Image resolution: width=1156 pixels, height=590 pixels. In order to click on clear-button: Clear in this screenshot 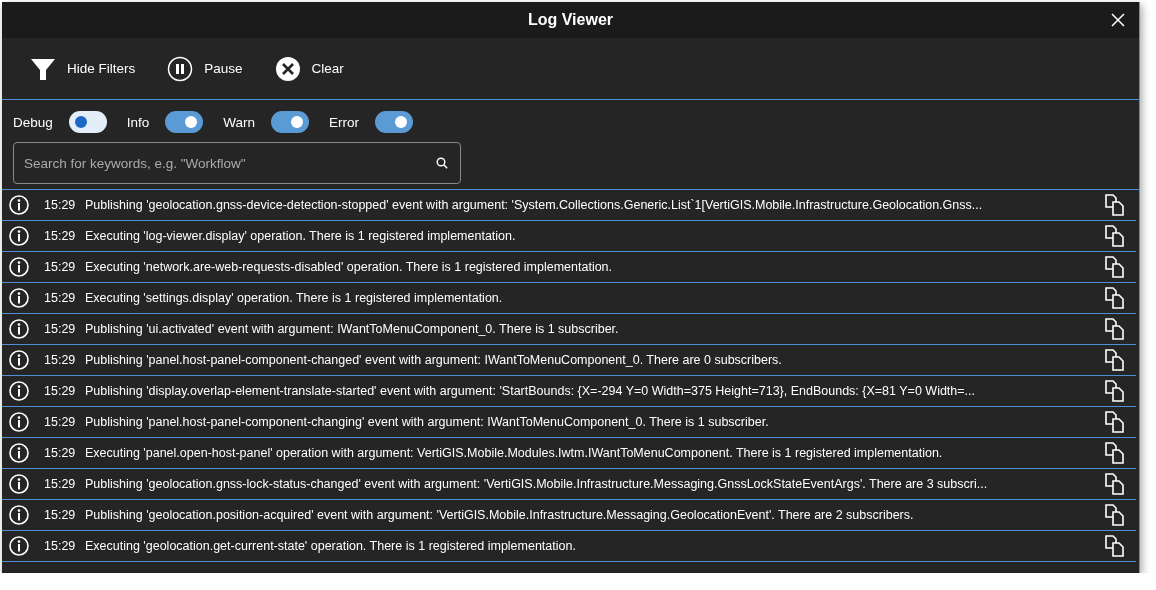, I will do `click(309, 68)`.